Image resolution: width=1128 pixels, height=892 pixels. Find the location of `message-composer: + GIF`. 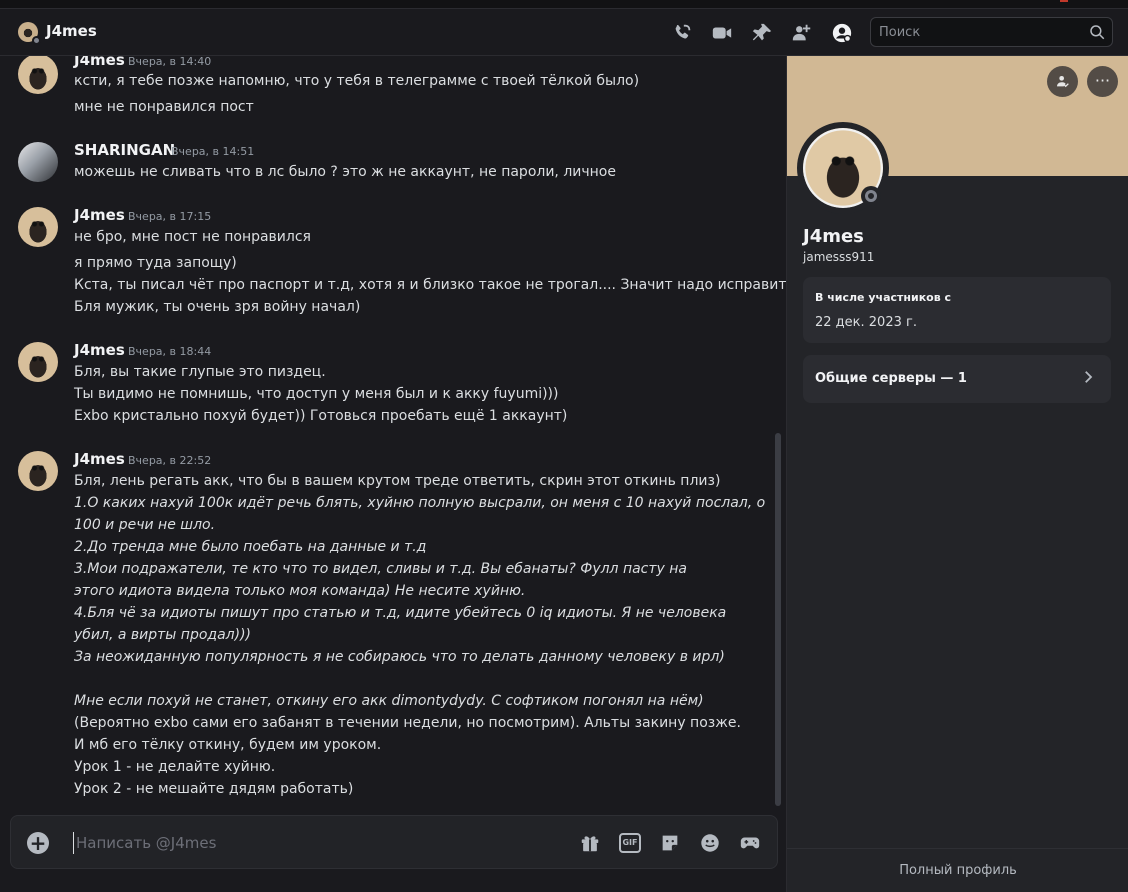

message-composer: + GIF is located at coordinates (394, 842).